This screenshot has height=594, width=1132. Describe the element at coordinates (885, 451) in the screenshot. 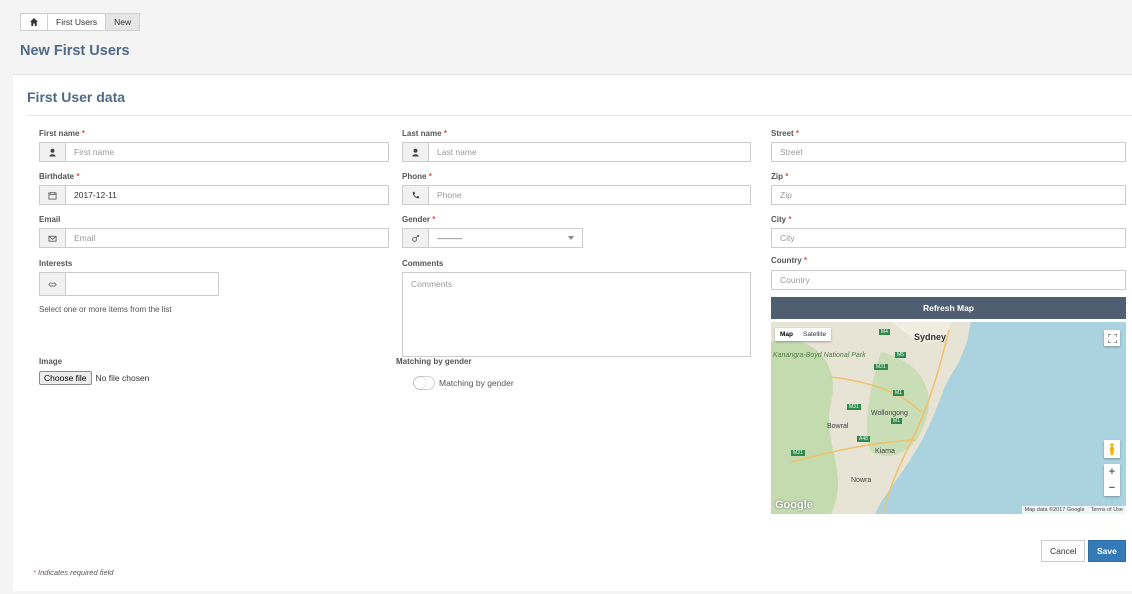

I see `map-label-kiama: Kiama` at that location.